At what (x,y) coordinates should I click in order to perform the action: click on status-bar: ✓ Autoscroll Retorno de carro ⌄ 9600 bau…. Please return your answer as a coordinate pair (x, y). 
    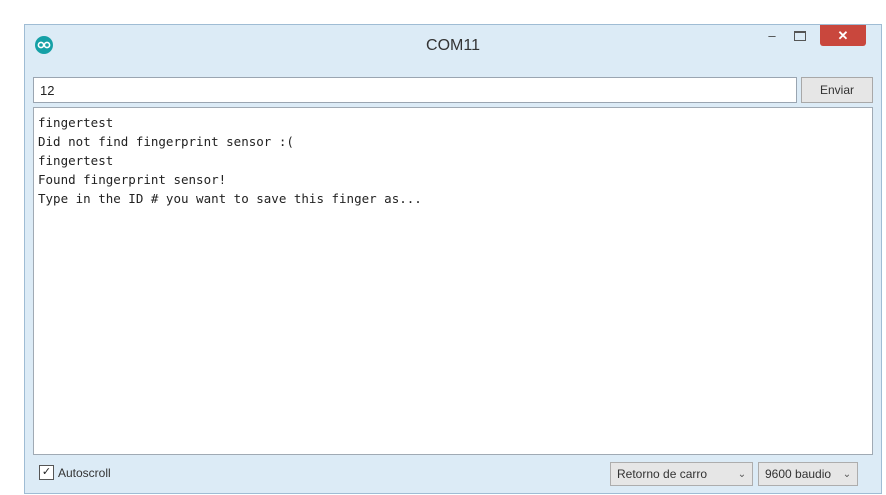
    Looking at the image, I should click on (453, 474).